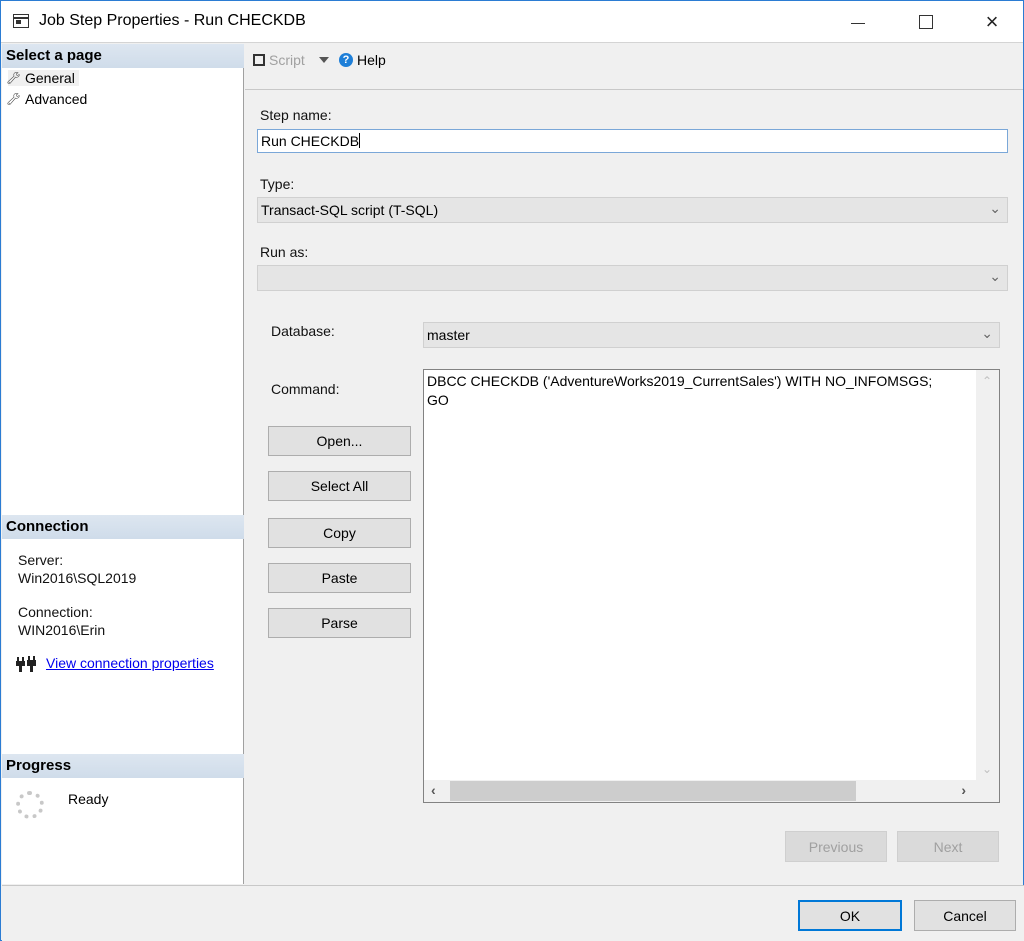 This screenshot has height=941, width=1024. I want to click on scroll-down-icon: ⌄, so click(987, 769).